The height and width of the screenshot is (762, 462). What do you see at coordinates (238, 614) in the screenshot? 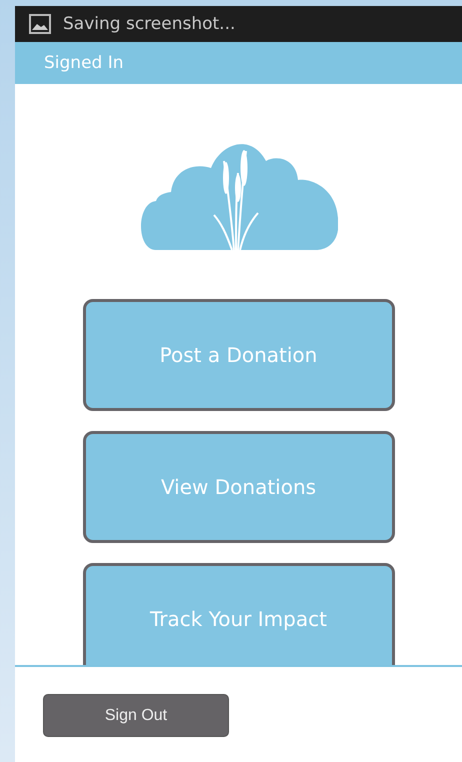
I see `menu-button: Track Your Impact` at bounding box center [238, 614].